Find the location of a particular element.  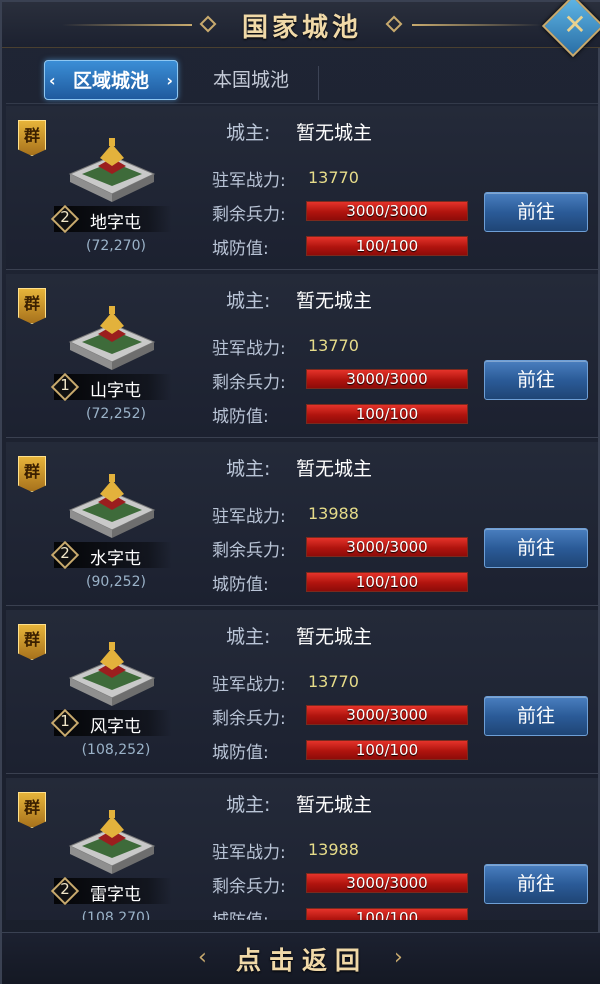

back-button: 点击返回 is located at coordinates (301, 959).